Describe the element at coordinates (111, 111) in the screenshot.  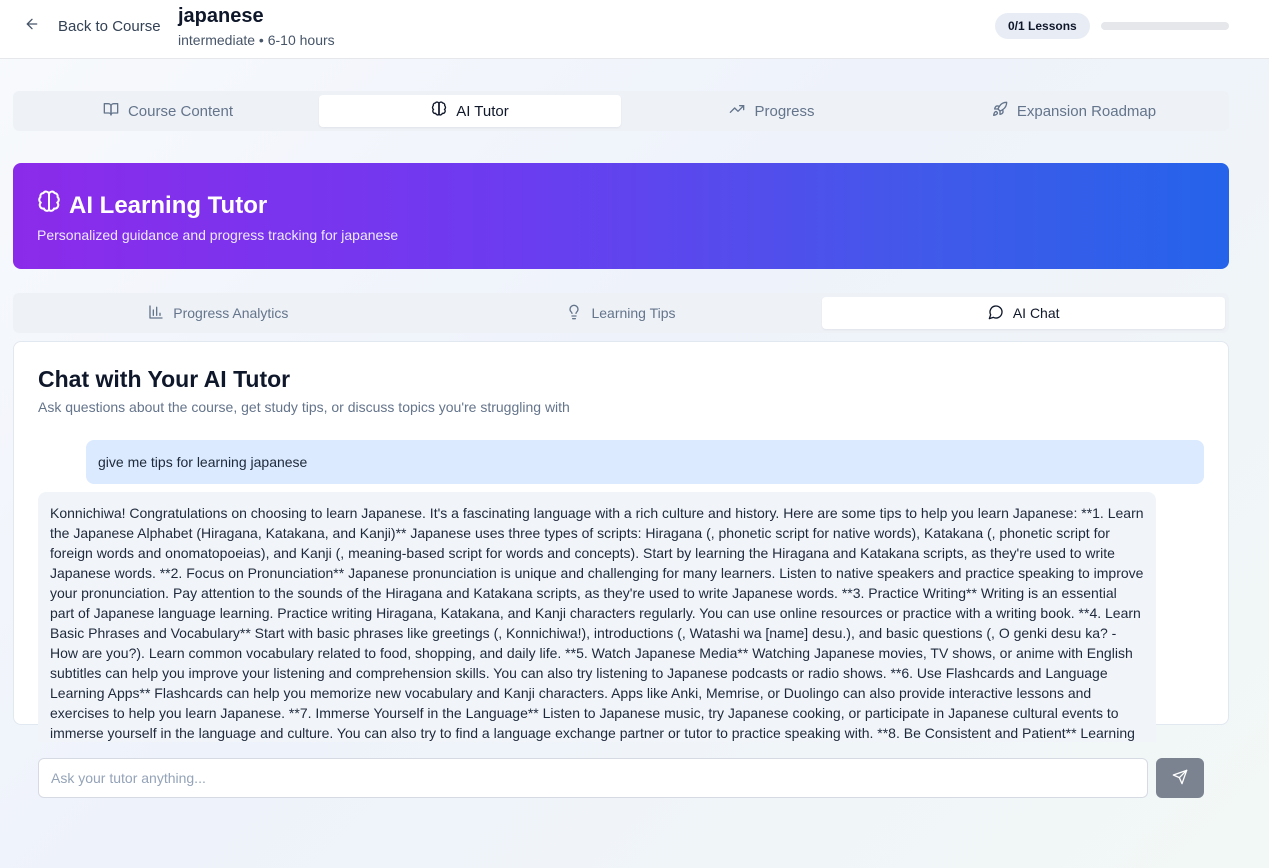
I see `book-open-icon` at that location.